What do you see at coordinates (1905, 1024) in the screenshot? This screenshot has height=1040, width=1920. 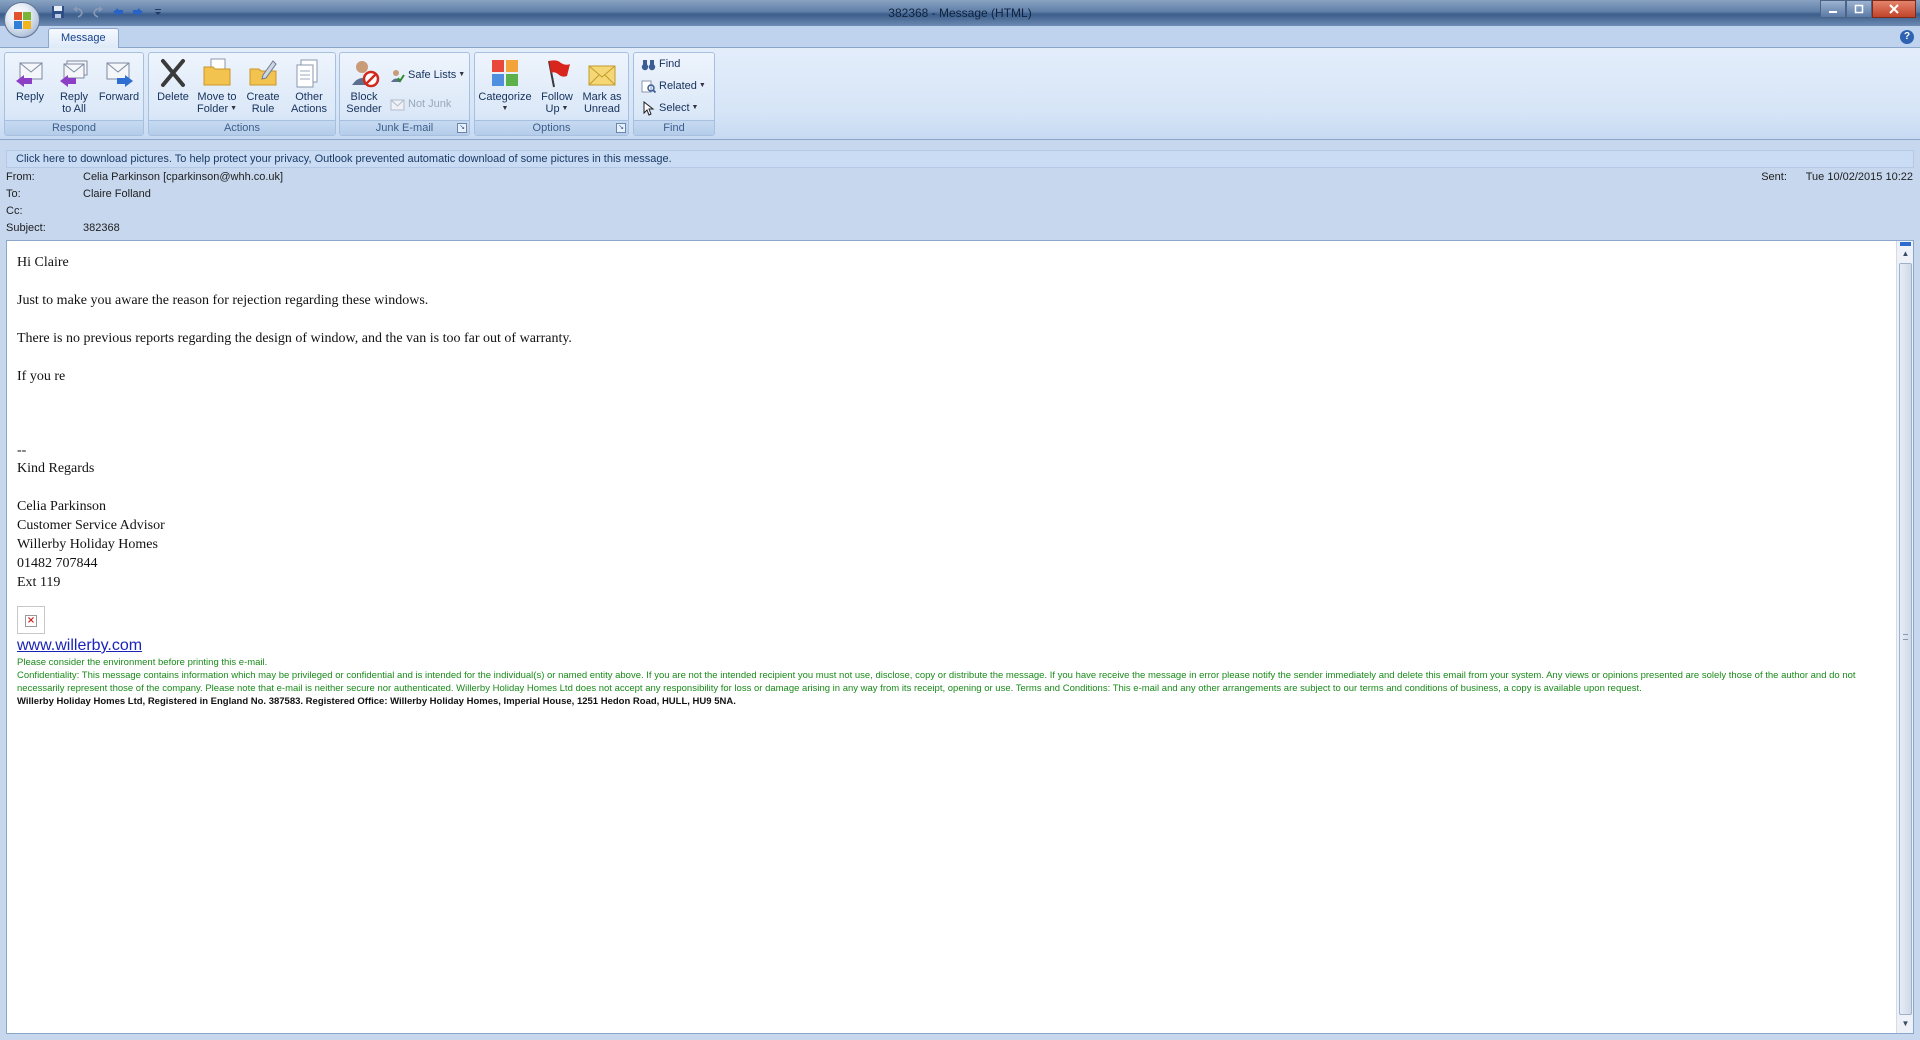 I see `scroll-down-icon: ▼` at bounding box center [1905, 1024].